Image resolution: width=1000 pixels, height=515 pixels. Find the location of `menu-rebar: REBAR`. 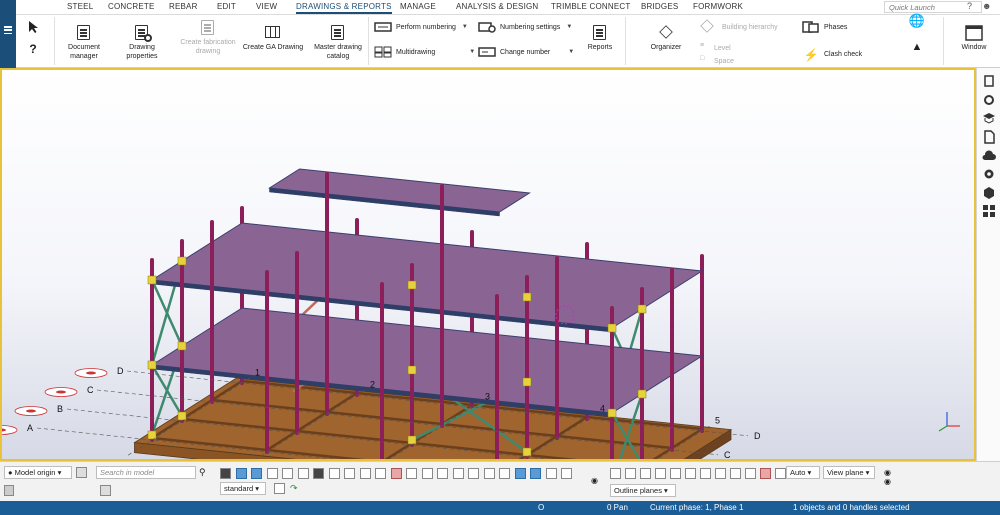

menu-rebar: REBAR is located at coordinates (183, 6).